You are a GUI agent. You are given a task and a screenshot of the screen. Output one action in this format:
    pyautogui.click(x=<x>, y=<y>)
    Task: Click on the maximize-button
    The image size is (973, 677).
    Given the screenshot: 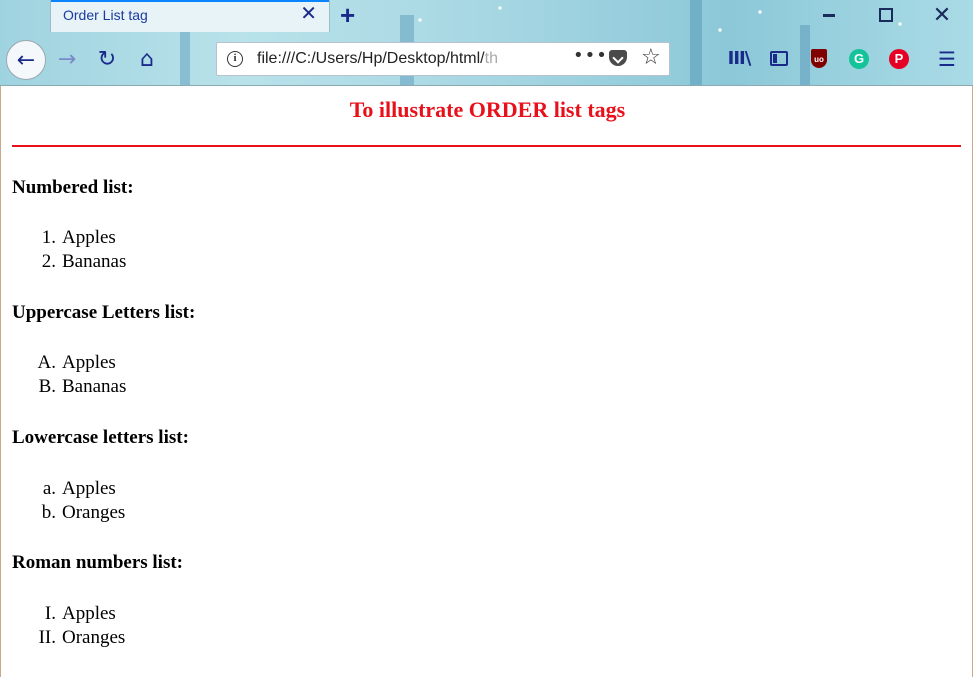 What is the action you would take?
    pyautogui.click(x=886, y=15)
    